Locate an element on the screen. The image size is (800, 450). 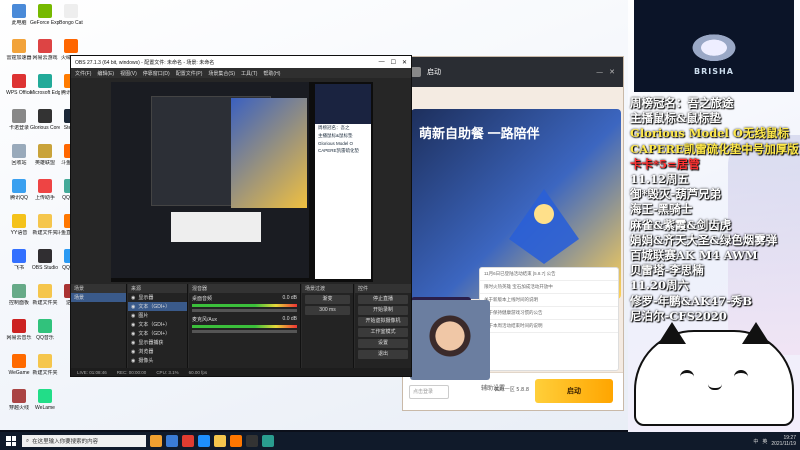
source-item: ◉ 浏览器 is located at coordinates (157, 351).